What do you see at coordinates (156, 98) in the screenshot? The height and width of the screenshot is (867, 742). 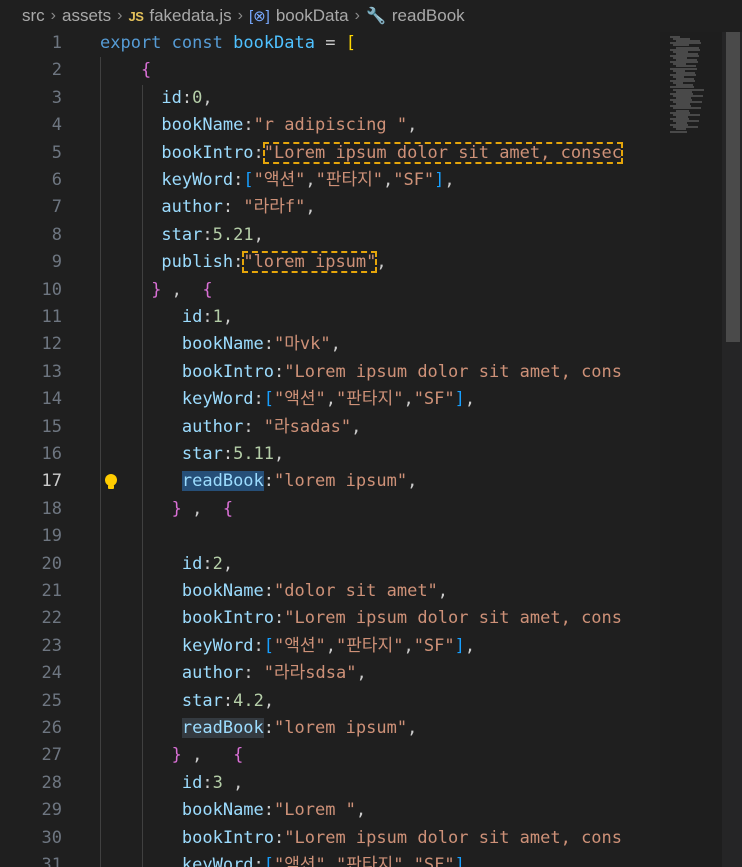 I see `code-line: id:0,` at bounding box center [156, 98].